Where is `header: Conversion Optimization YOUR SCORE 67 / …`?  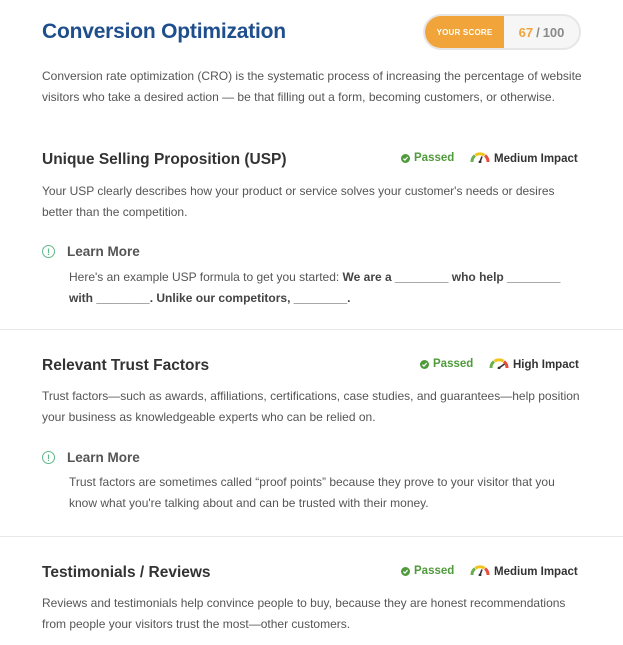 header: Conversion Optimization YOUR SCORE 67 / … is located at coordinates (311, 32).